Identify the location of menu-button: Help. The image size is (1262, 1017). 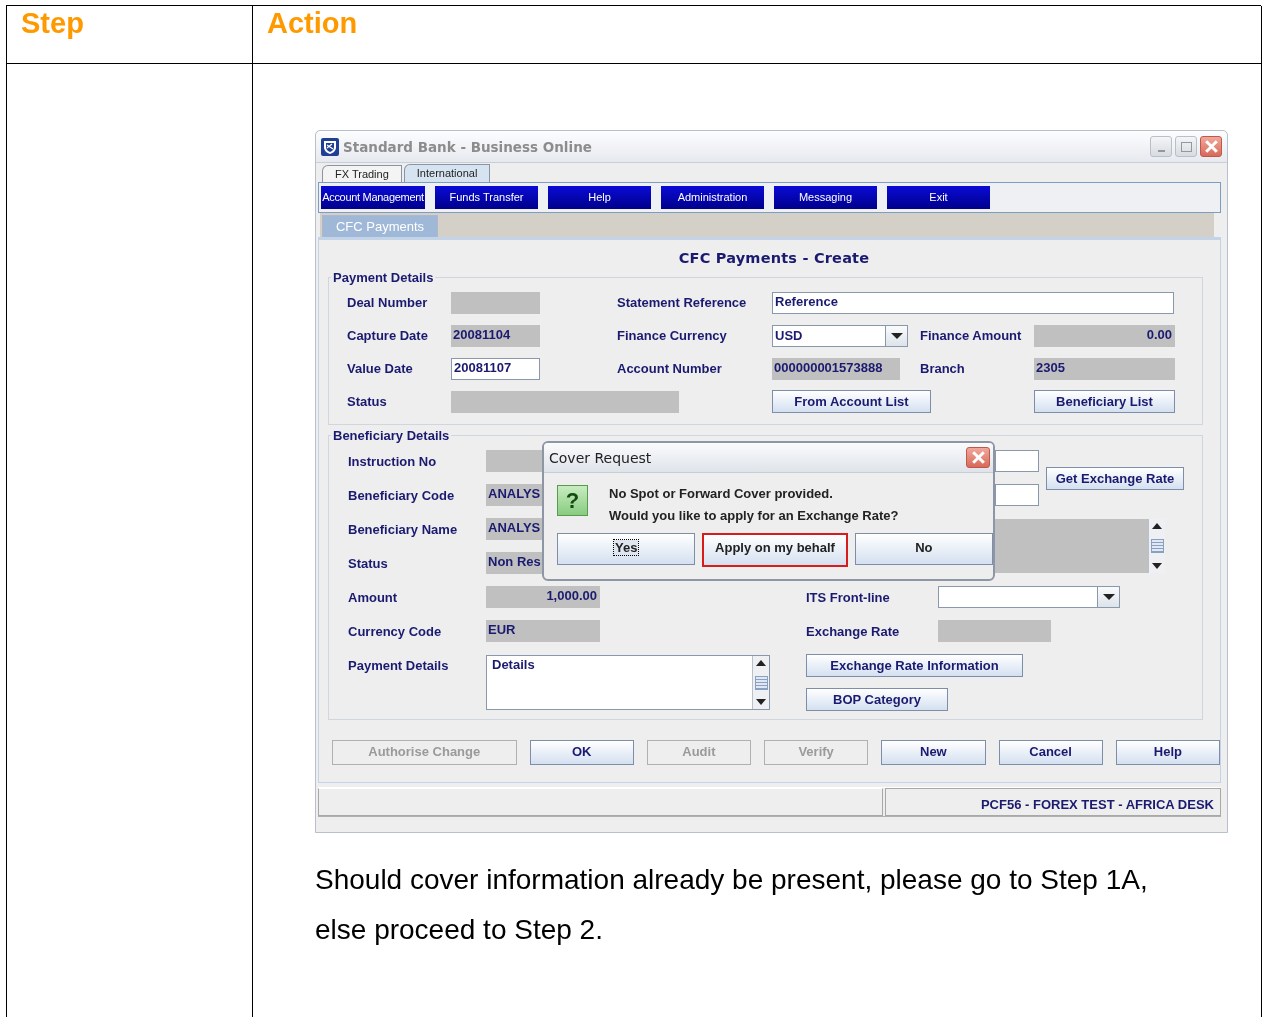
(599, 197).